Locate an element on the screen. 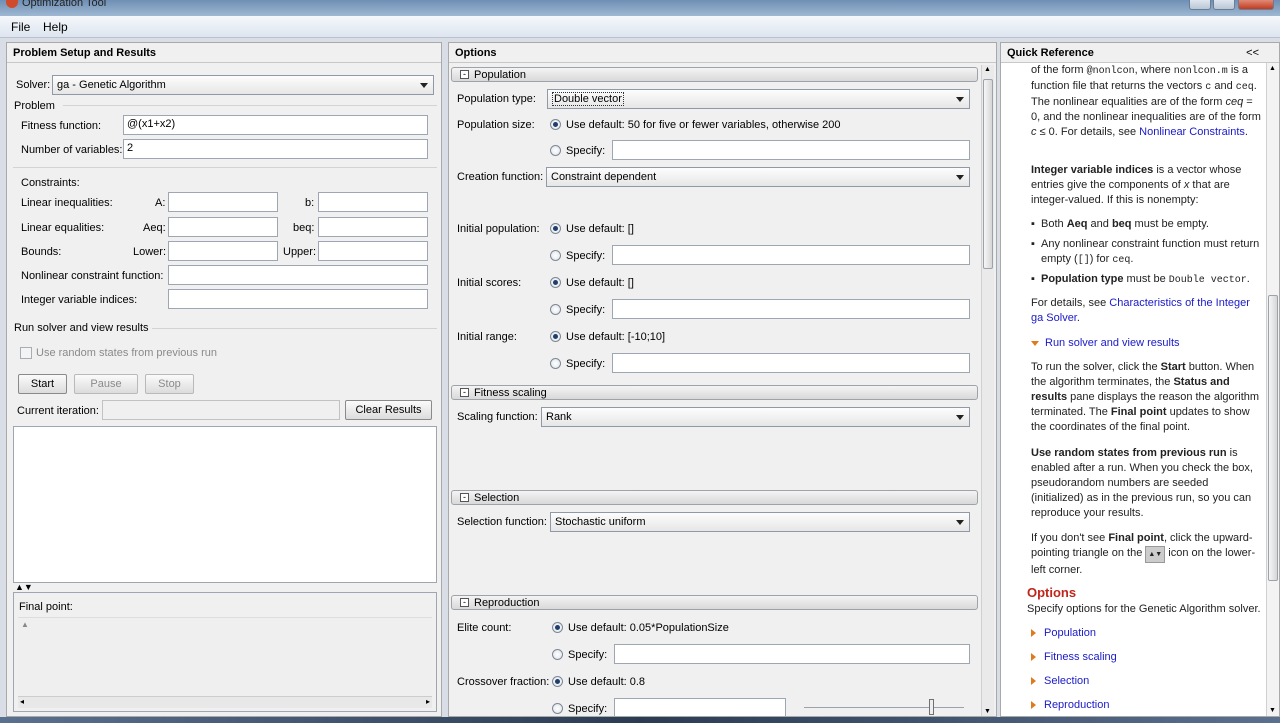 The height and width of the screenshot is (723, 1280). crossover-default-radio is located at coordinates (557, 681).